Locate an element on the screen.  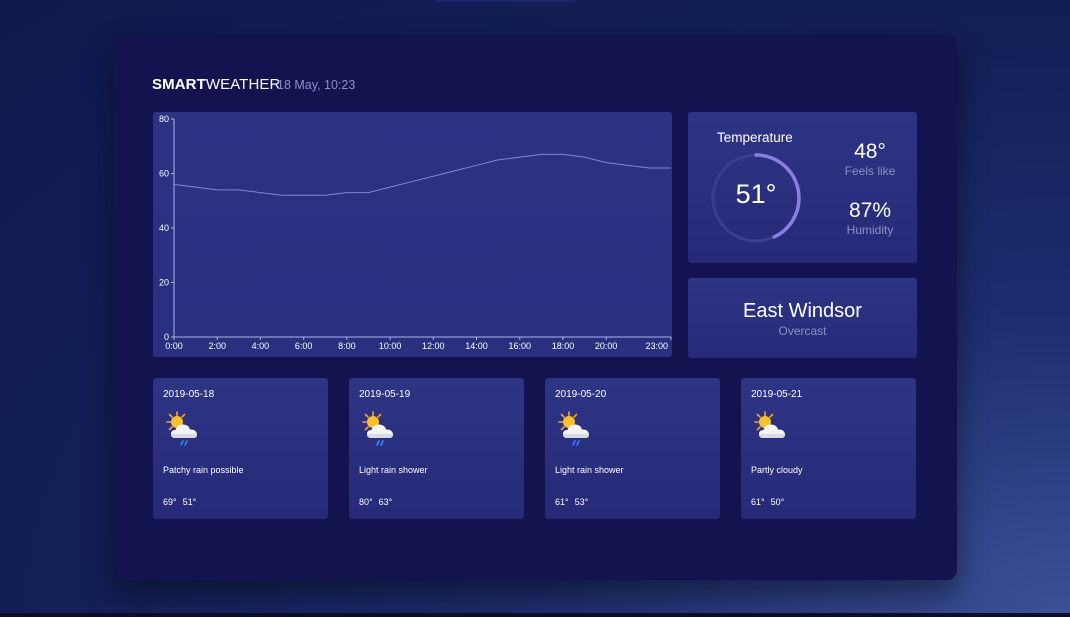
forecast-low: 50° is located at coordinates (777, 502).